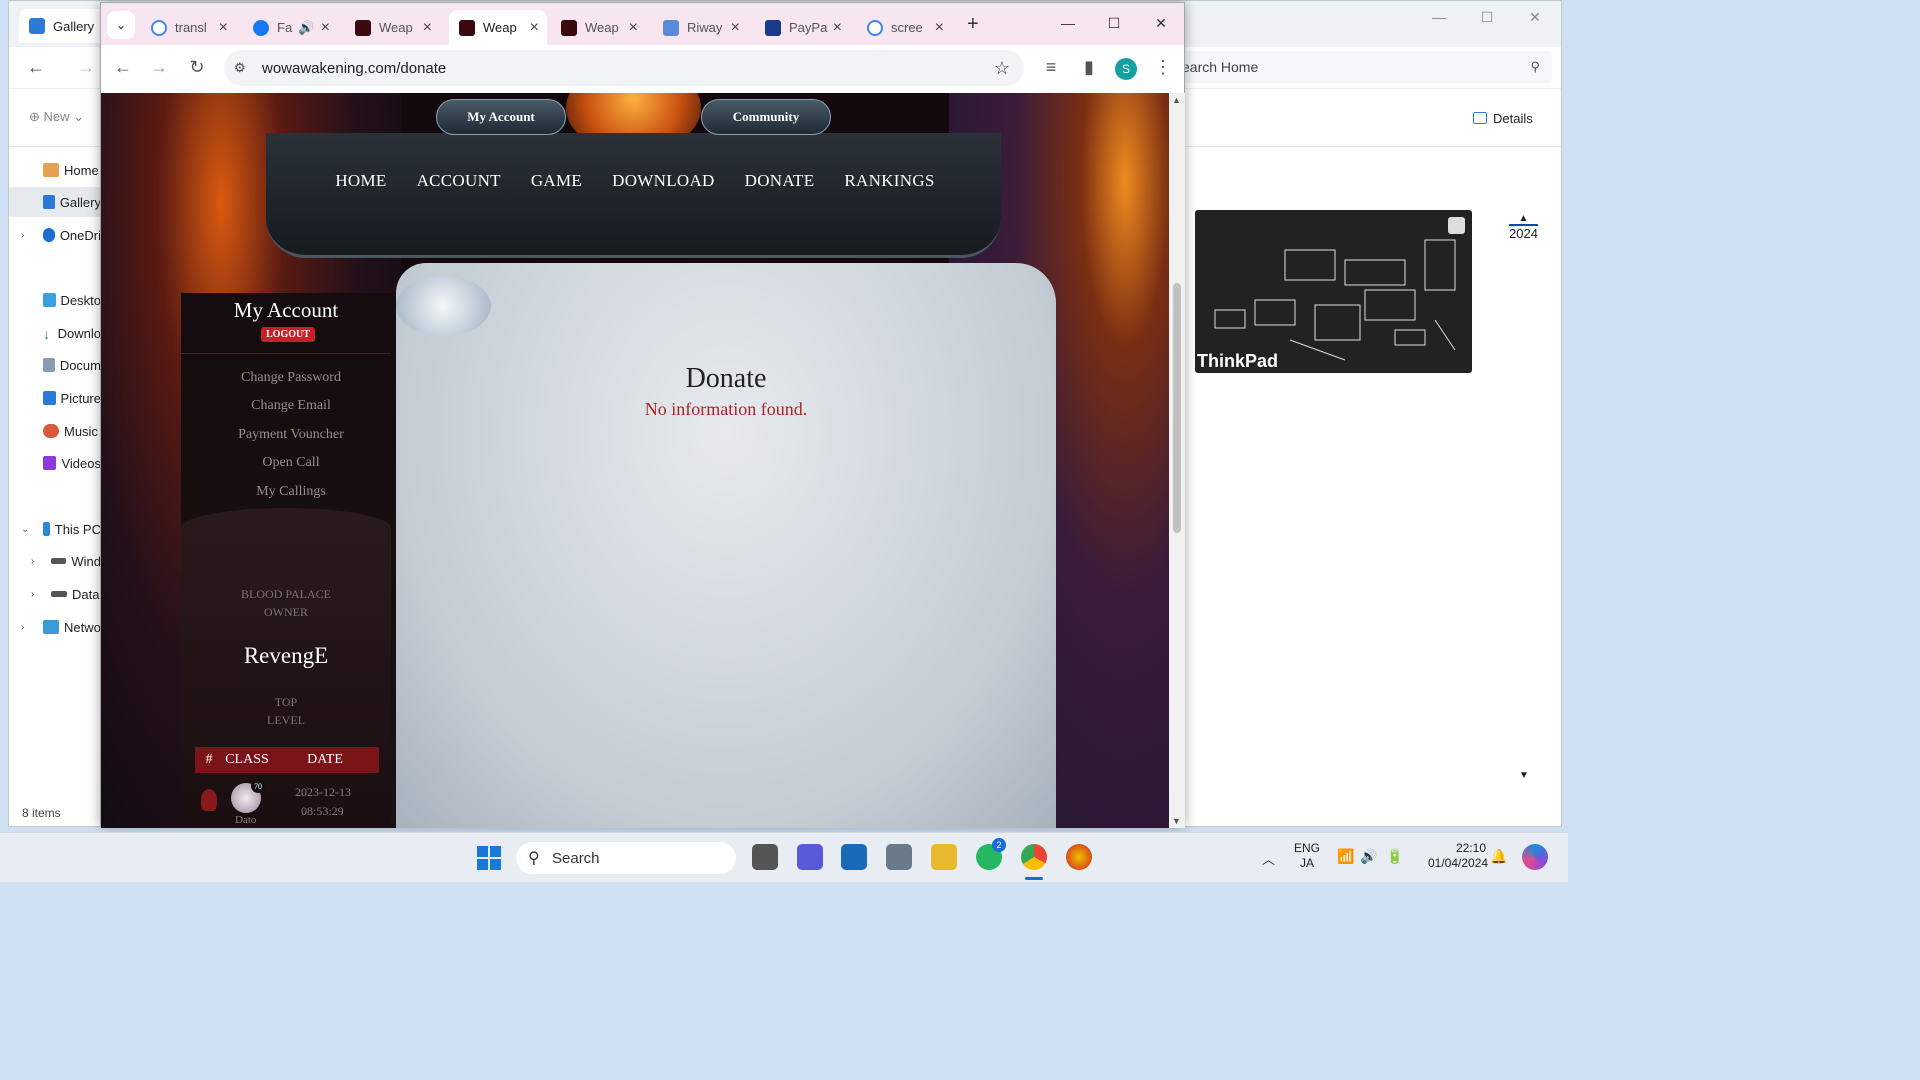 The width and height of the screenshot is (1920, 1080). What do you see at coordinates (290, 27) in the screenshot?
I see `browser-tab: Fa 🔊 ×` at bounding box center [290, 27].